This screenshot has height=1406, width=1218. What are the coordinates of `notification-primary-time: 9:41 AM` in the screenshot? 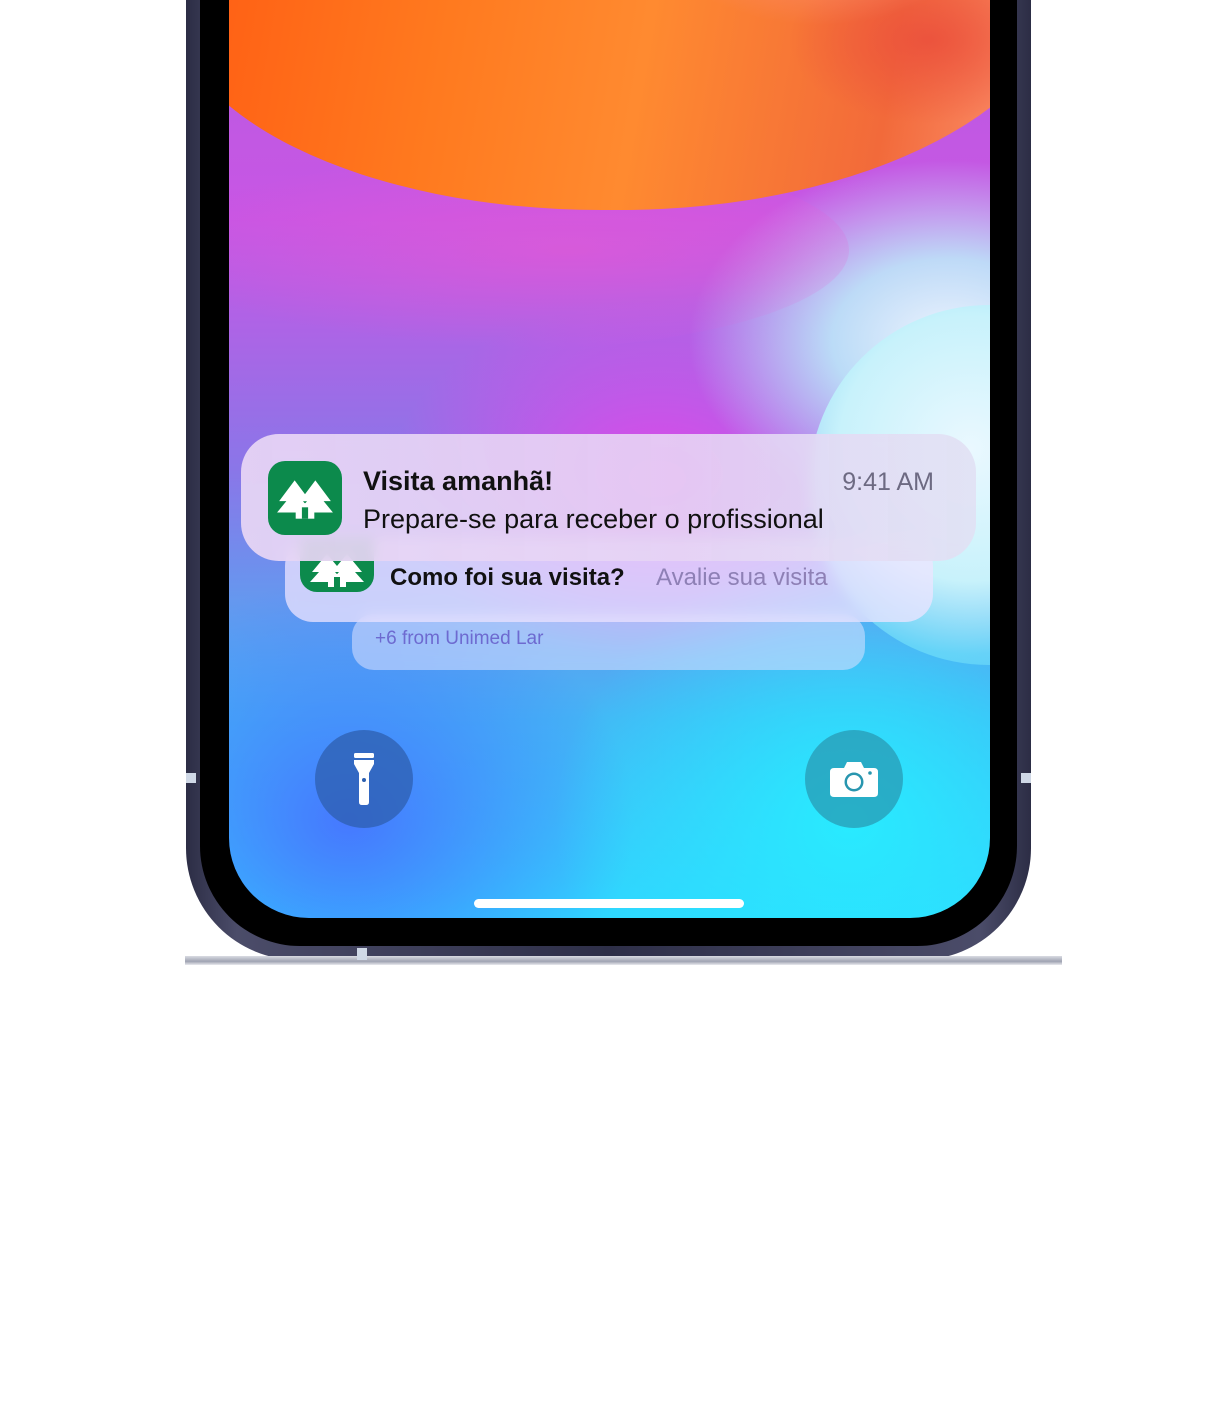 It's located at (888, 482).